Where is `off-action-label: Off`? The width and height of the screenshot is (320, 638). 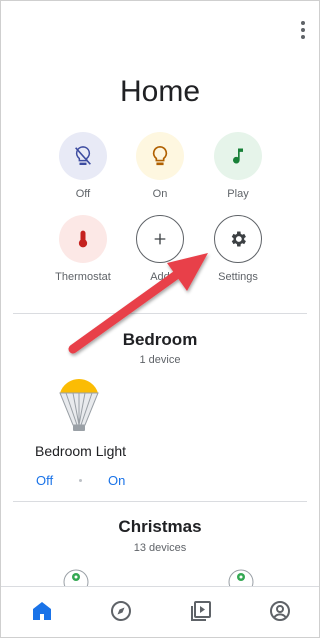 off-action-label: Off is located at coordinates (83, 194).